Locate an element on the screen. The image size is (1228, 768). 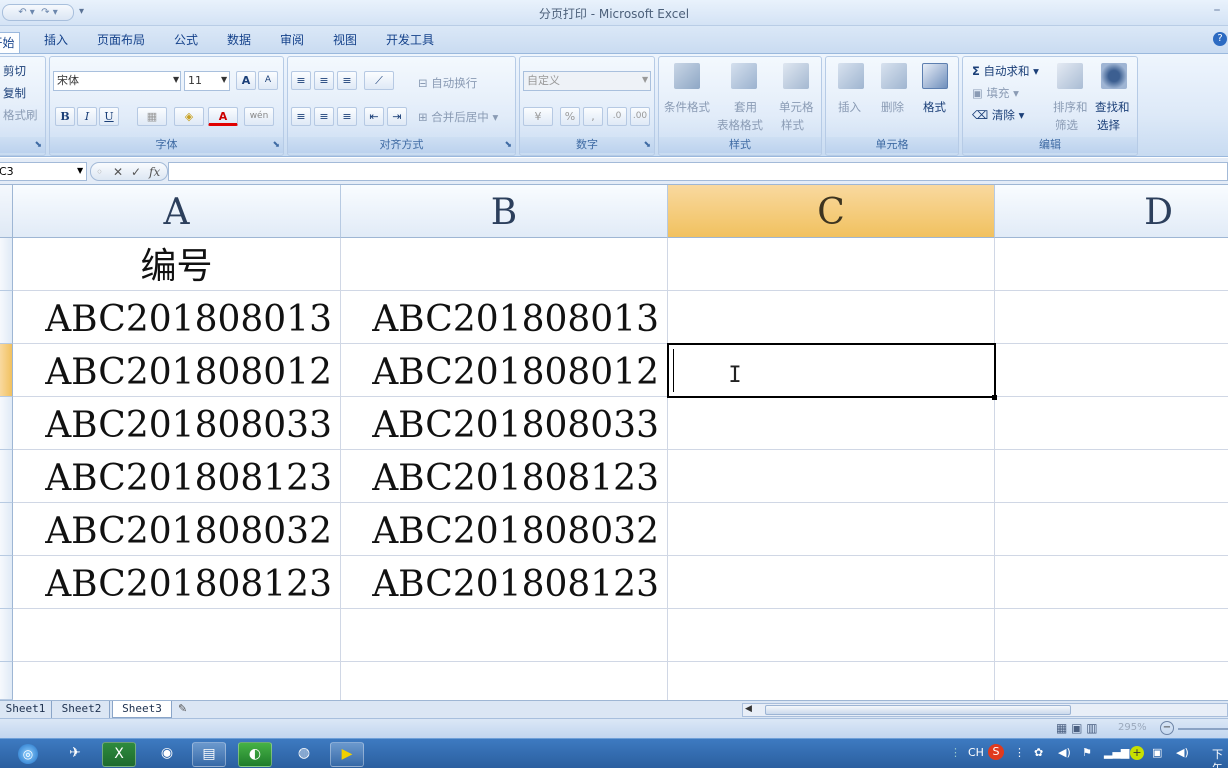
help-icon: ? is located at coordinates (1220, 39).